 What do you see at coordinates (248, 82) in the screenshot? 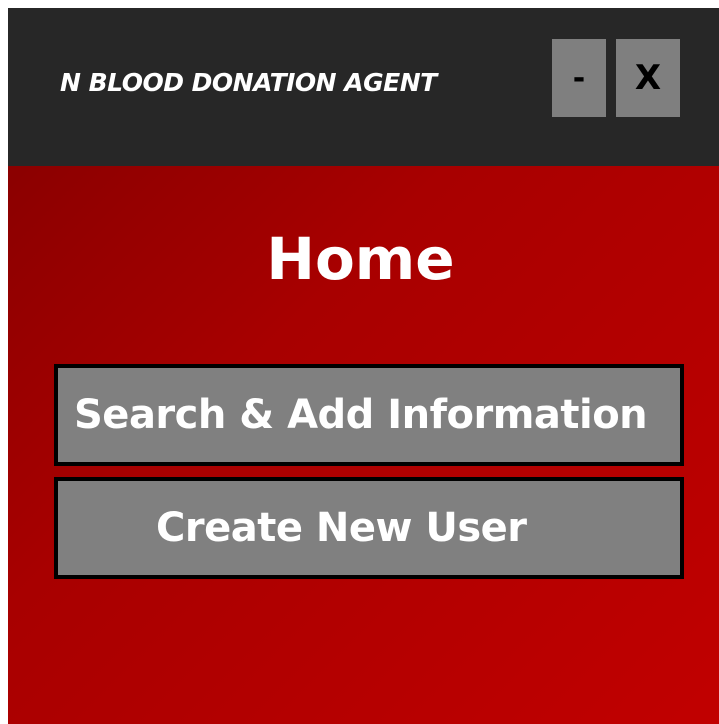
I see `app-title: N BLOOD DONATION AGENT` at bounding box center [248, 82].